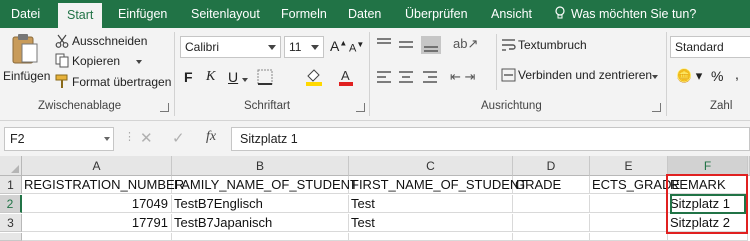 The height and width of the screenshot is (241, 750). Describe the element at coordinates (304, 47) in the screenshot. I see `font-size-select: 11` at that location.